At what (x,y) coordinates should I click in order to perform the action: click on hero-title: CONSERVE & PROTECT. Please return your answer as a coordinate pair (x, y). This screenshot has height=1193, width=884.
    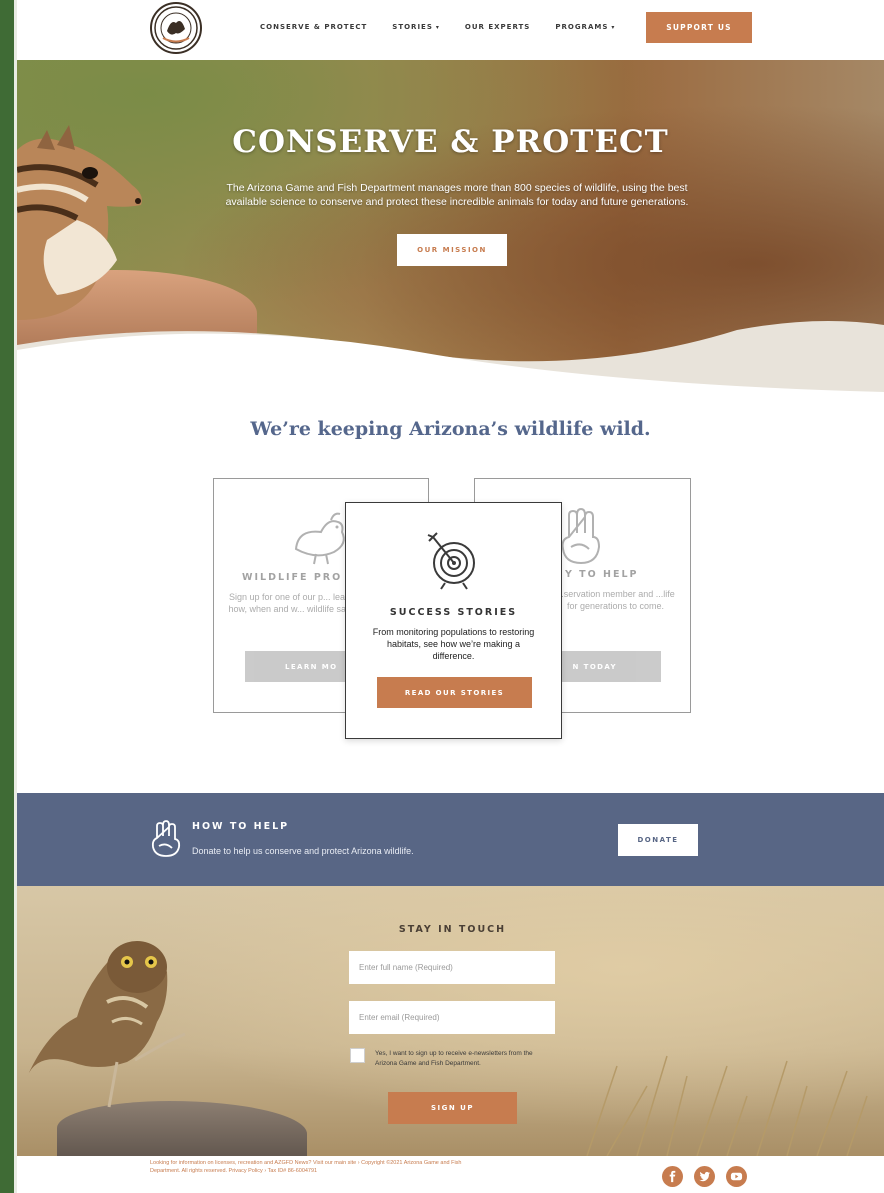
    Looking at the image, I should click on (450, 142).